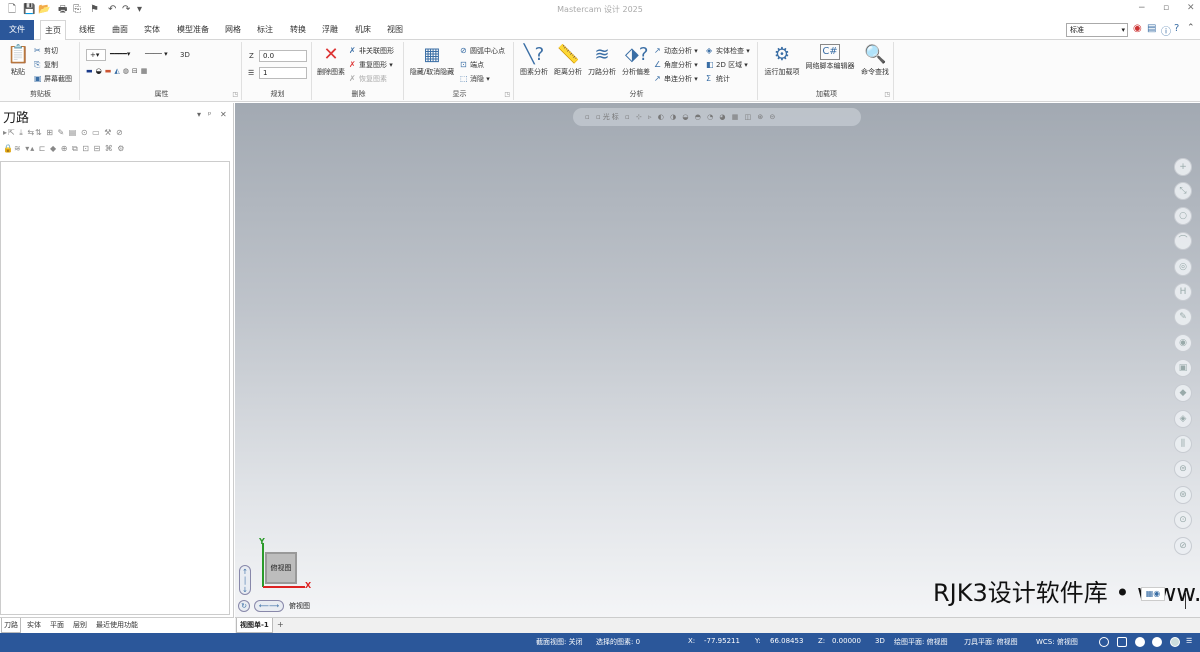  Describe the element at coordinates (265, 30) in the screenshot. I see `tab-dimension: 标注` at that location.